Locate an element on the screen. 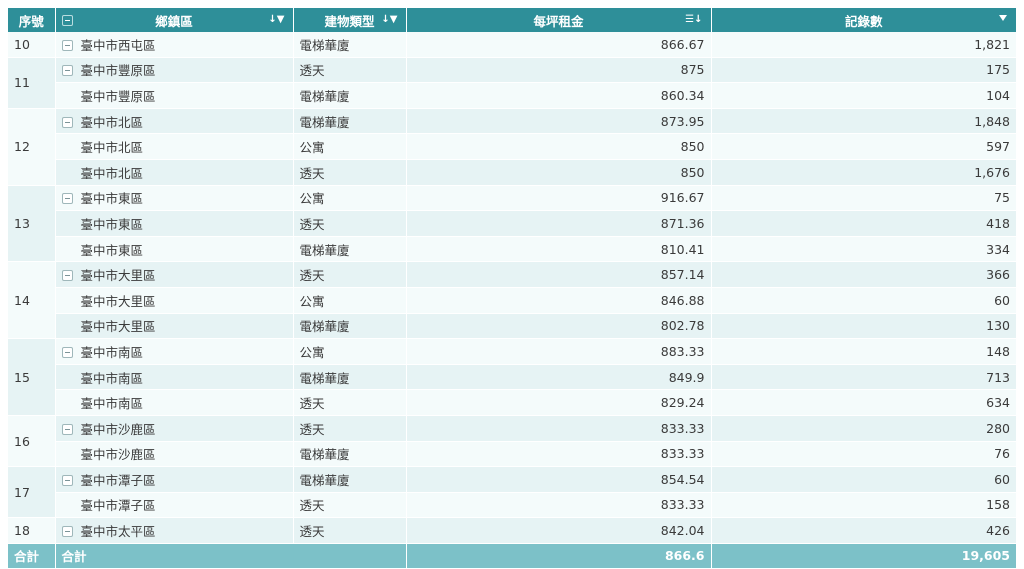  row-seq: 14 is located at coordinates (32, 300).